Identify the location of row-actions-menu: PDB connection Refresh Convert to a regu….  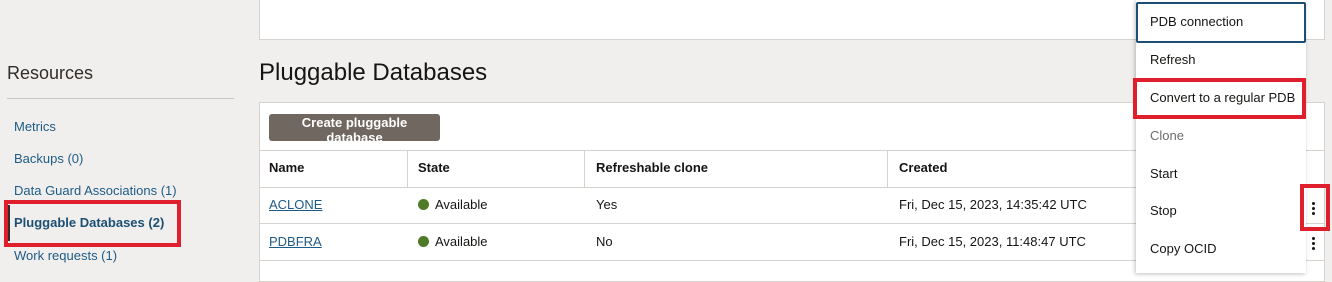
(1221, 136).